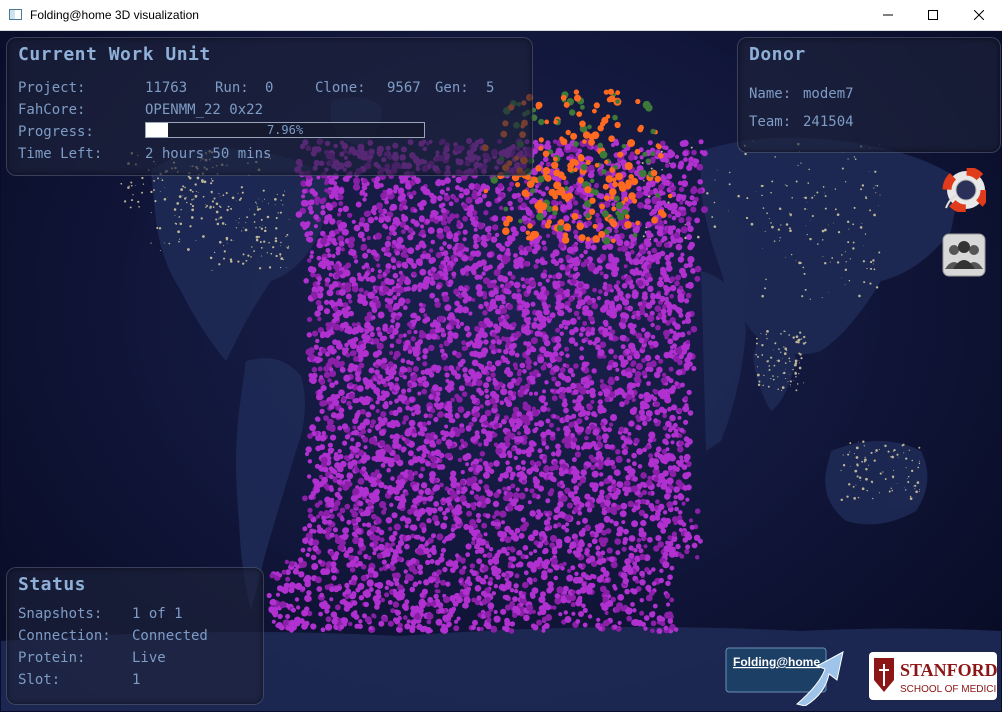 The width and height of the screenshot is (1002, 712). I want to click on app-icon, so click(15, 14).